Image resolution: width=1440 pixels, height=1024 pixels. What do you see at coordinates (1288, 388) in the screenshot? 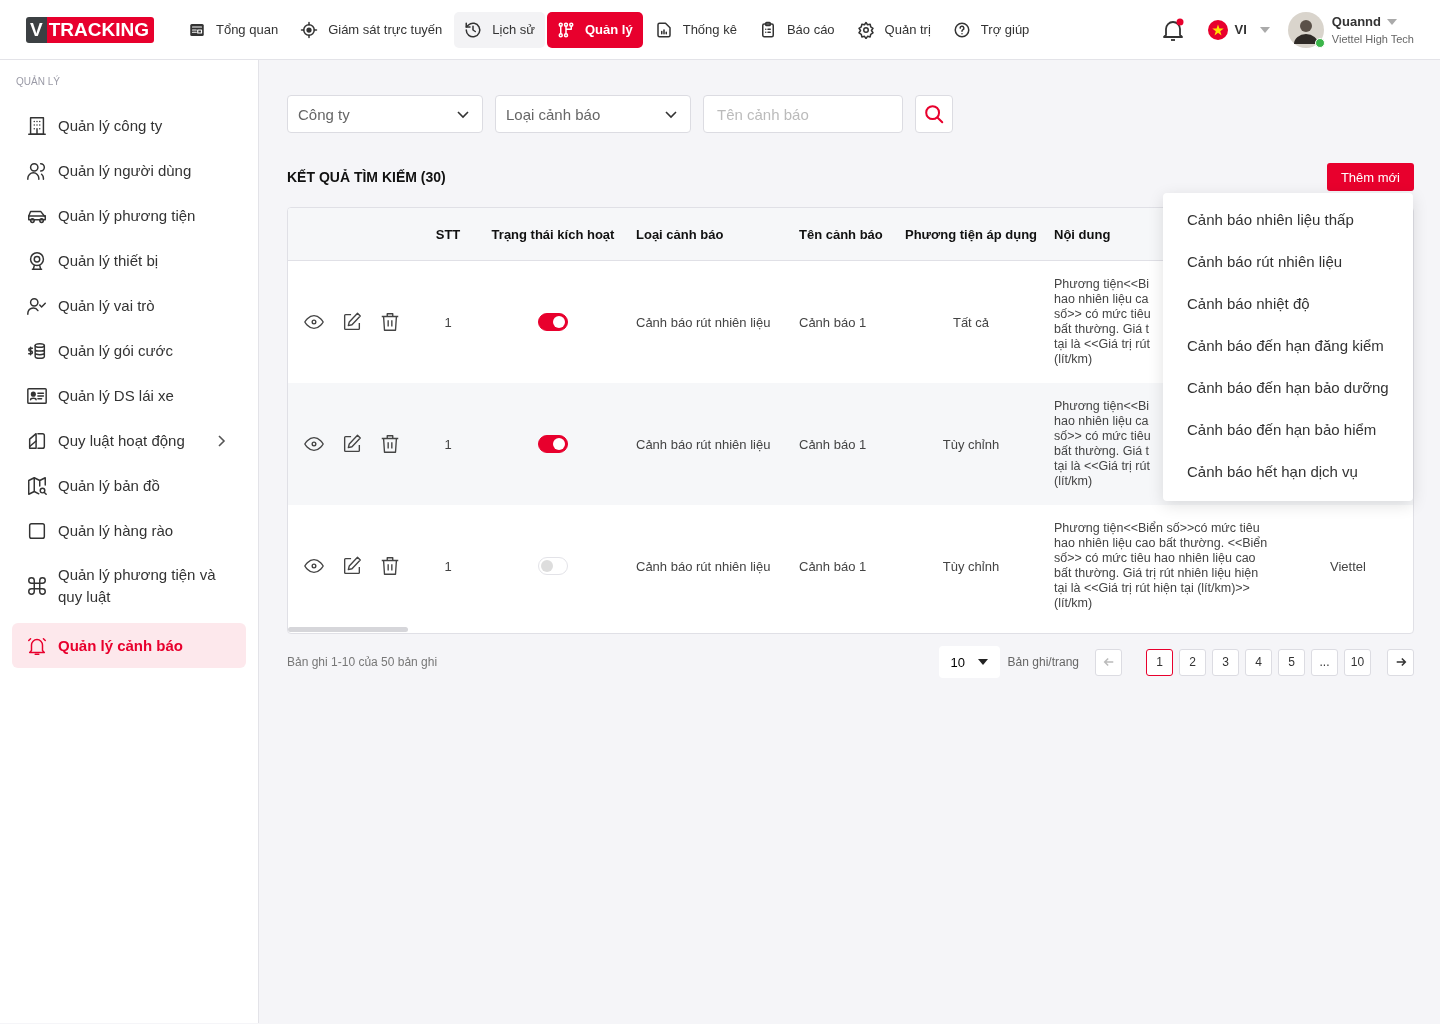
I see `dropdown-option: Cảnh báo đến hạn bảo dưỡng` at bounding box center [1288, 388].